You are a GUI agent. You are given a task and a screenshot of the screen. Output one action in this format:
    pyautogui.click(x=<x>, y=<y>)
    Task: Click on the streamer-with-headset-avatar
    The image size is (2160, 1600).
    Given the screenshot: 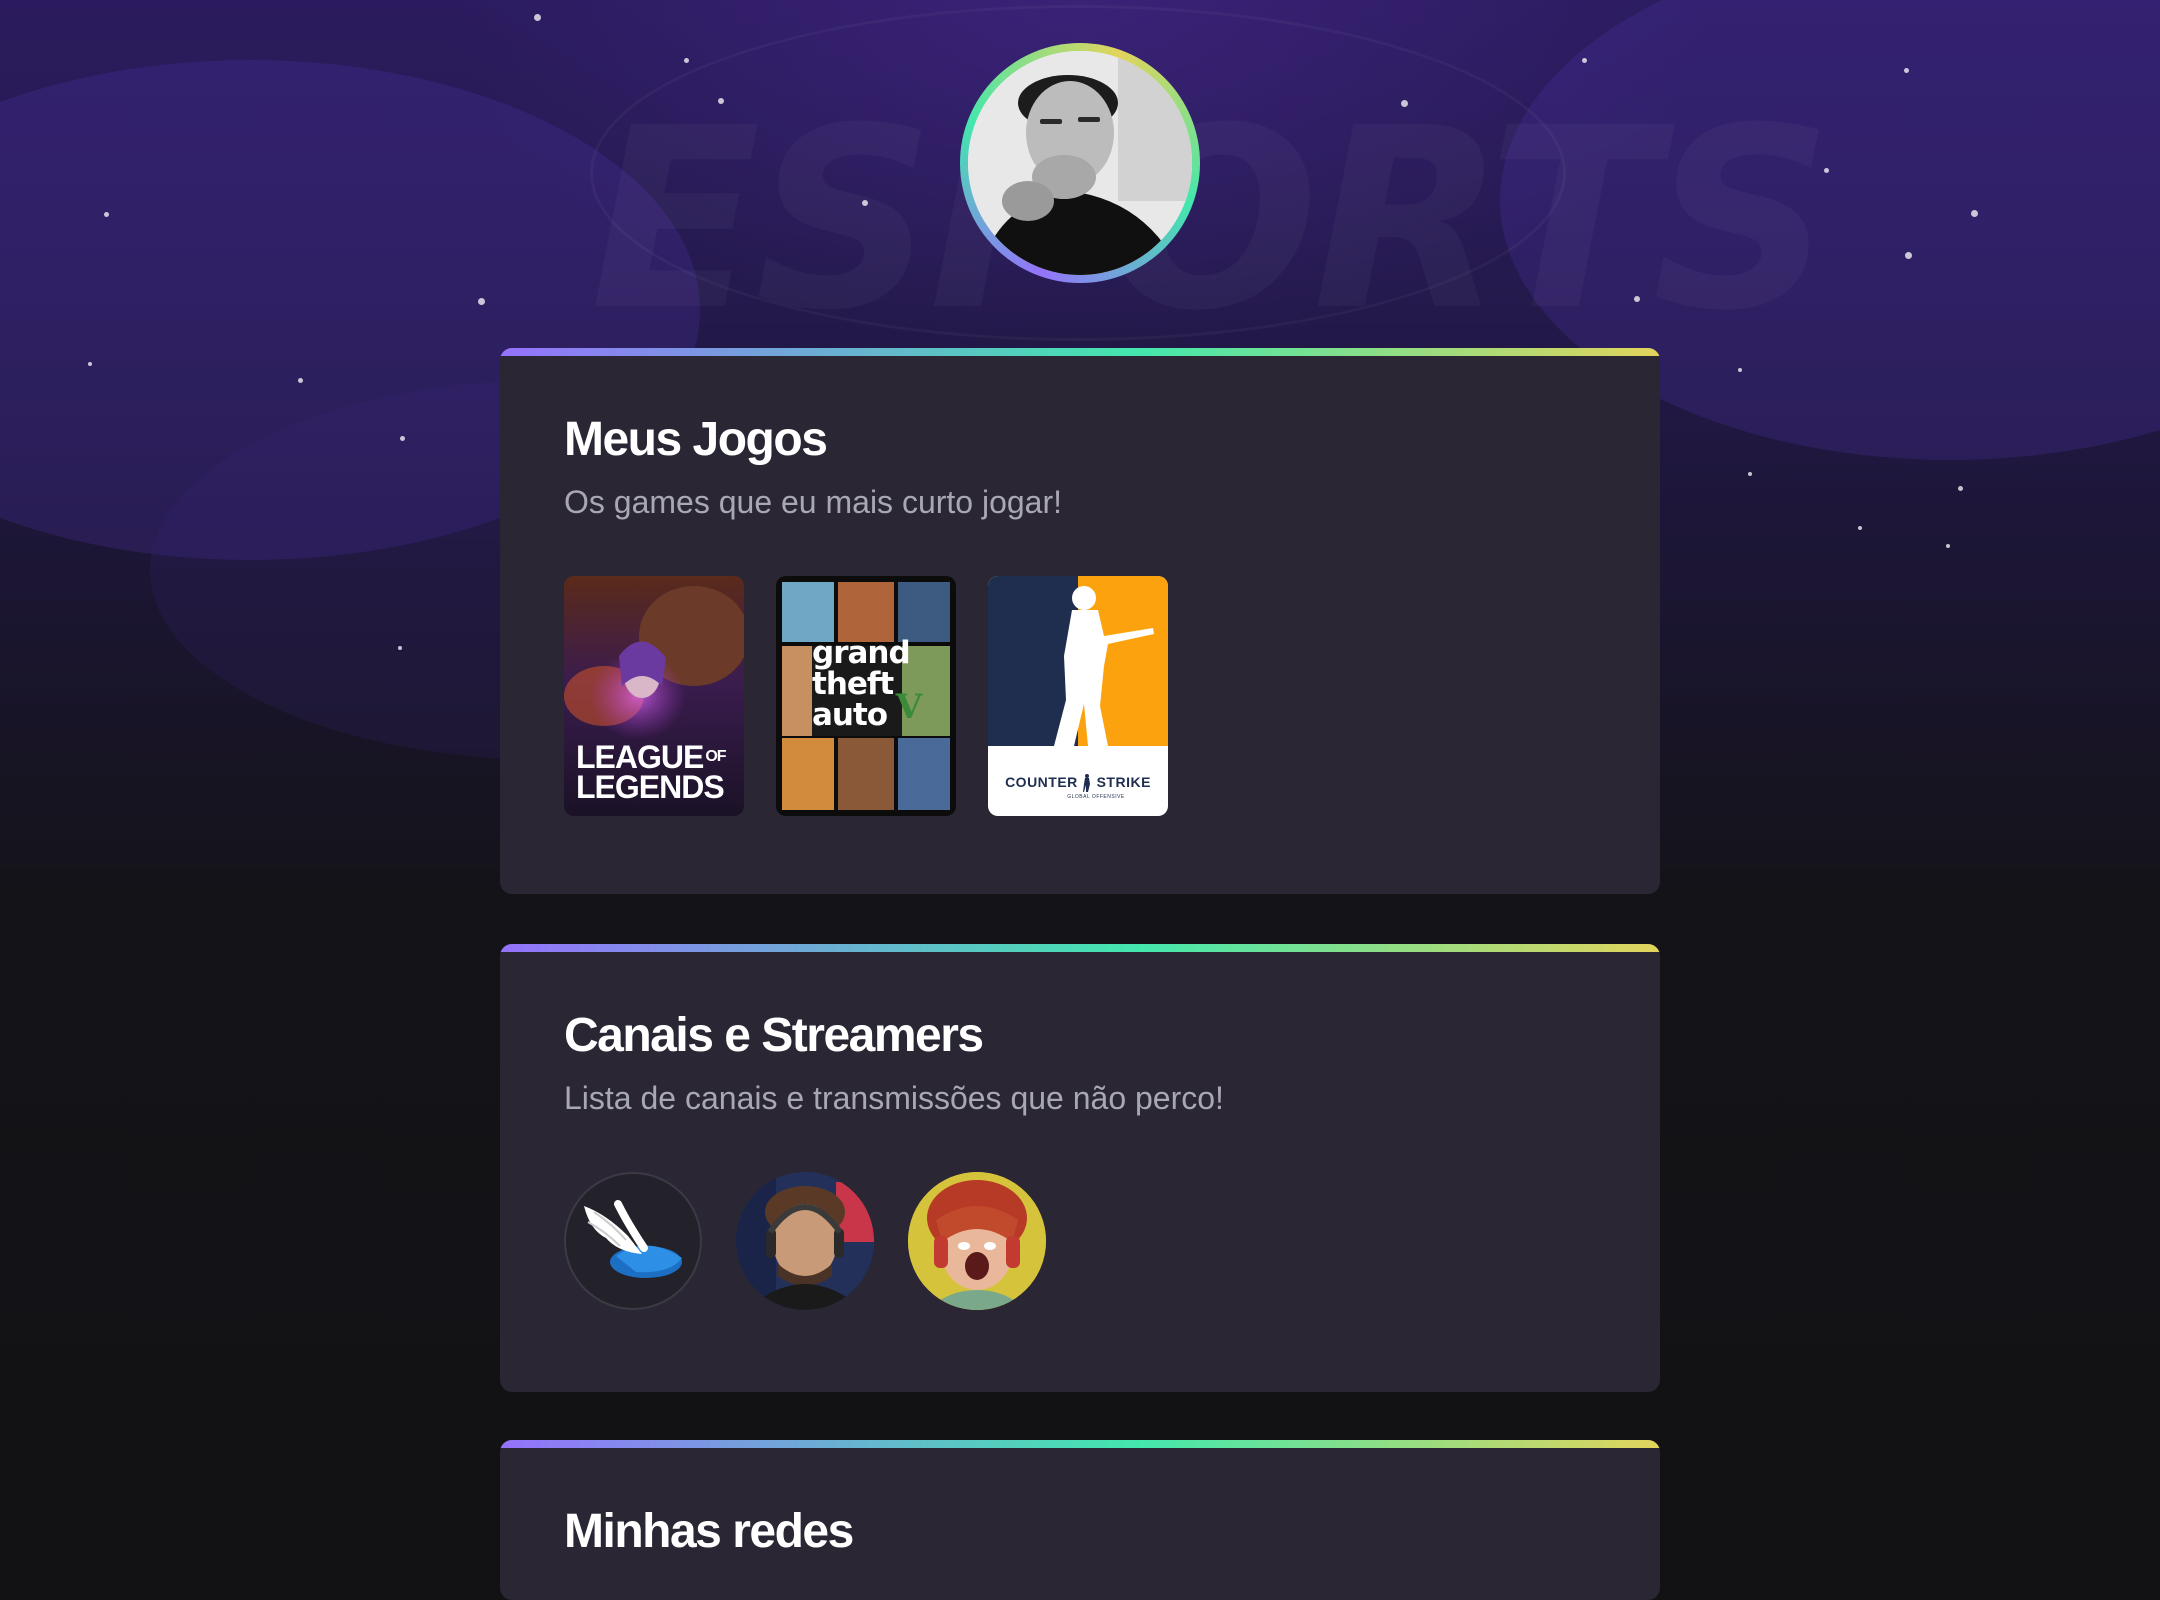 What is the action you would take?
    pyautogui.click(x=805, y=1241)
    